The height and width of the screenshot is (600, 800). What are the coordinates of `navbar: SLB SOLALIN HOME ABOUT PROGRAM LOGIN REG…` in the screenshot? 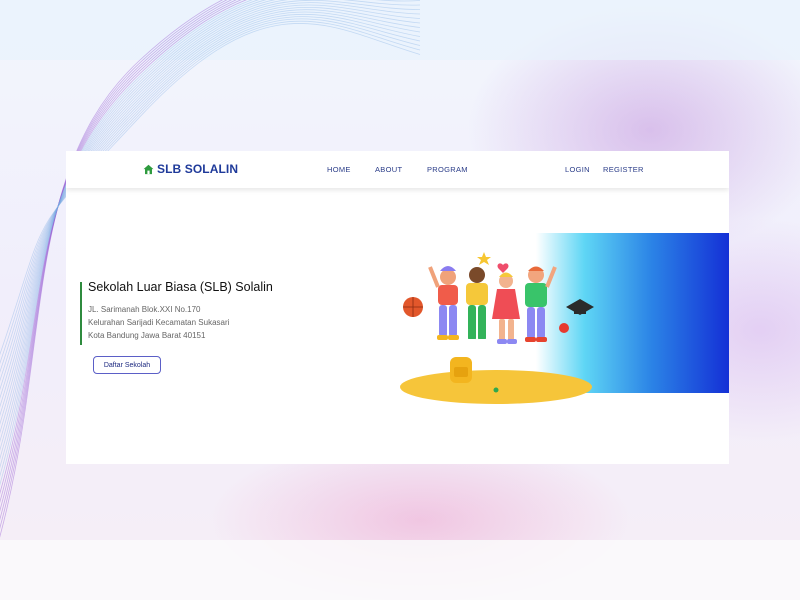 It's located at (397, 169).